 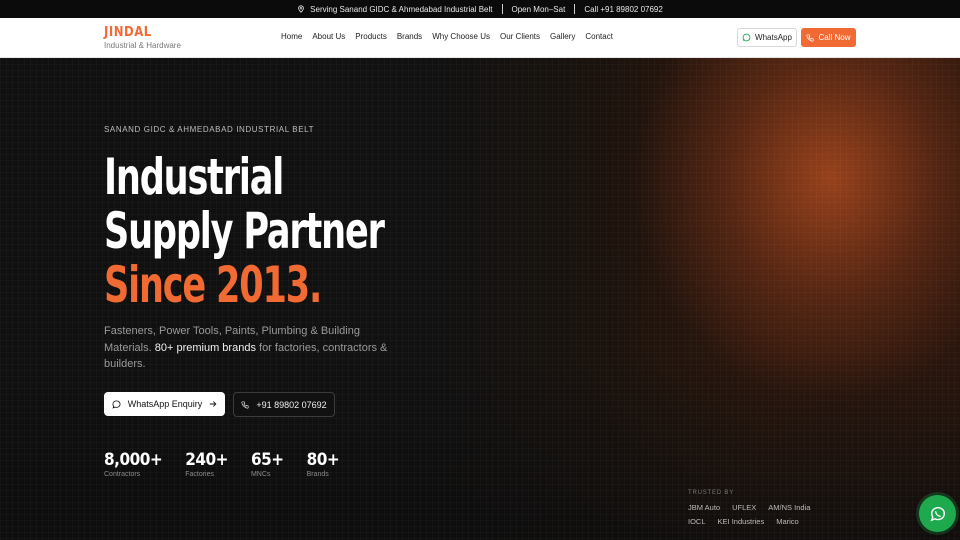 What do you see at coordinates (623, 9) in the screenshot?
I see `topbar-phone-link: Call +91 89802 07692` at bounding box center [623, 9].